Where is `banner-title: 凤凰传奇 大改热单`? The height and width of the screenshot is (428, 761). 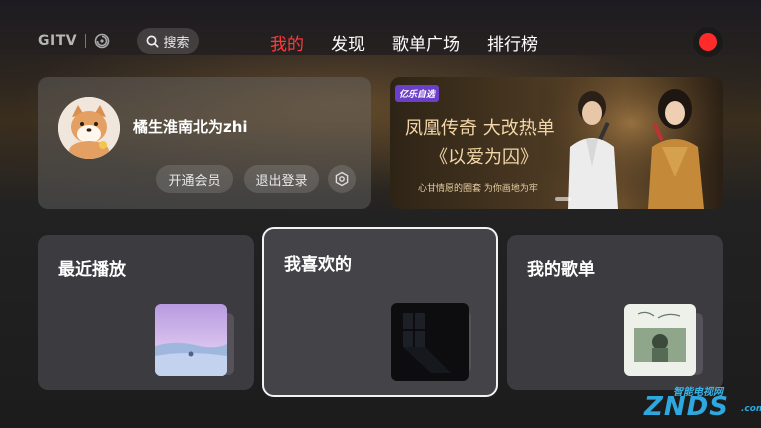
banner-title: 凤凰传奇 大改热单 is located at coordinates (480, 128).